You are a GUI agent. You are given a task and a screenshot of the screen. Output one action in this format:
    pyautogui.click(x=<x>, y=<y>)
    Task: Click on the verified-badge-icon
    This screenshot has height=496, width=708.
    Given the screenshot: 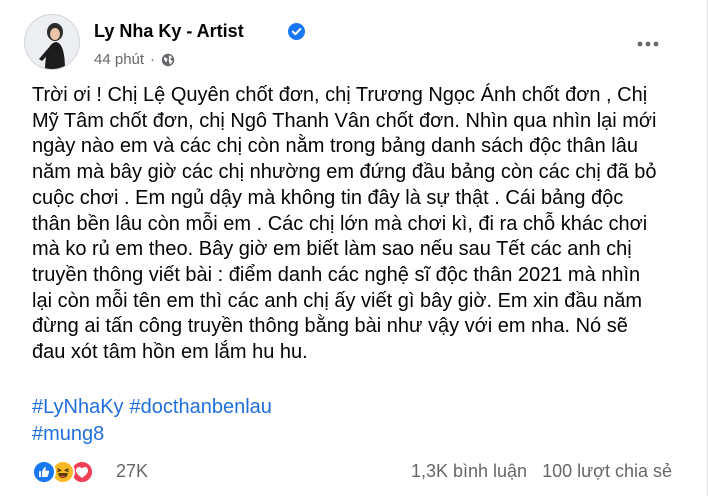 What is the action you would take?
    pyautogui.click(x=296, y=31)
    